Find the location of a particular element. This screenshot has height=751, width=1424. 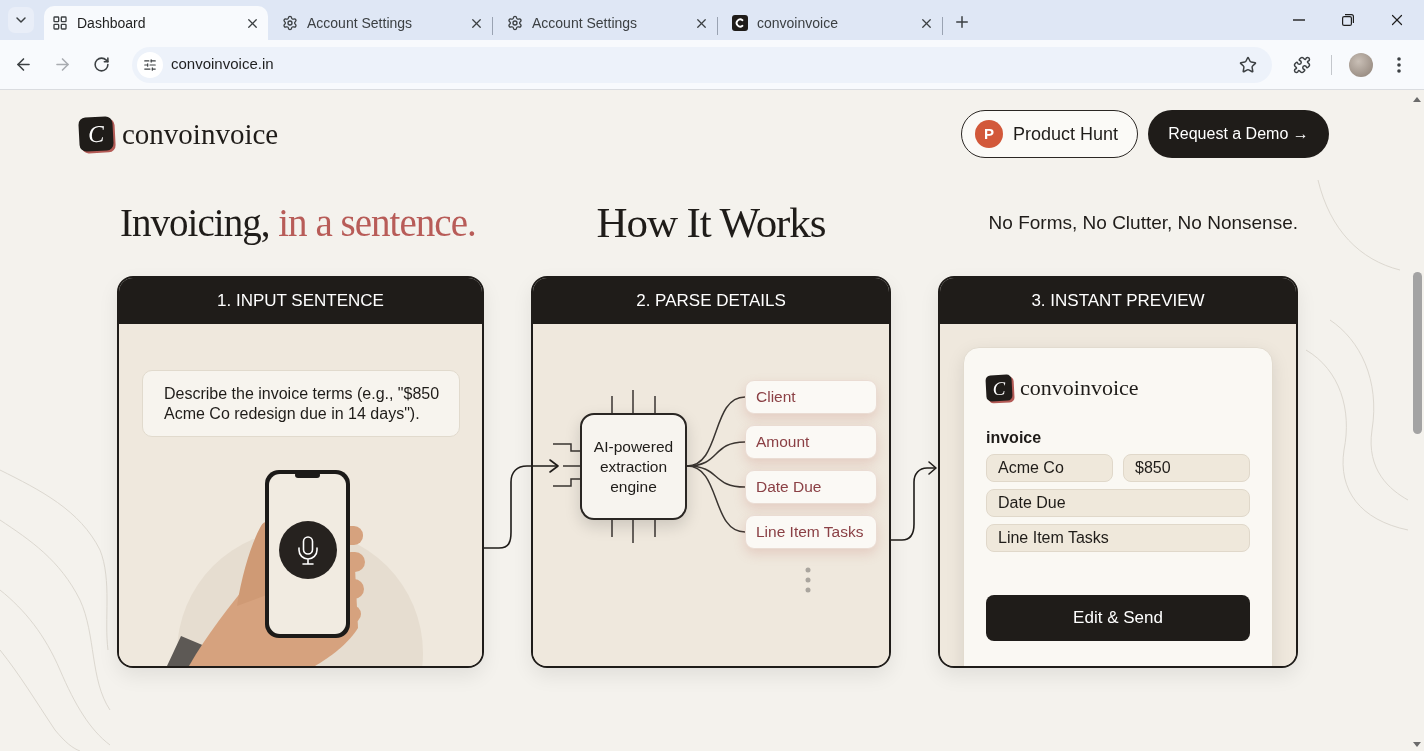

plus-icon is located at coordinates (962, 22).